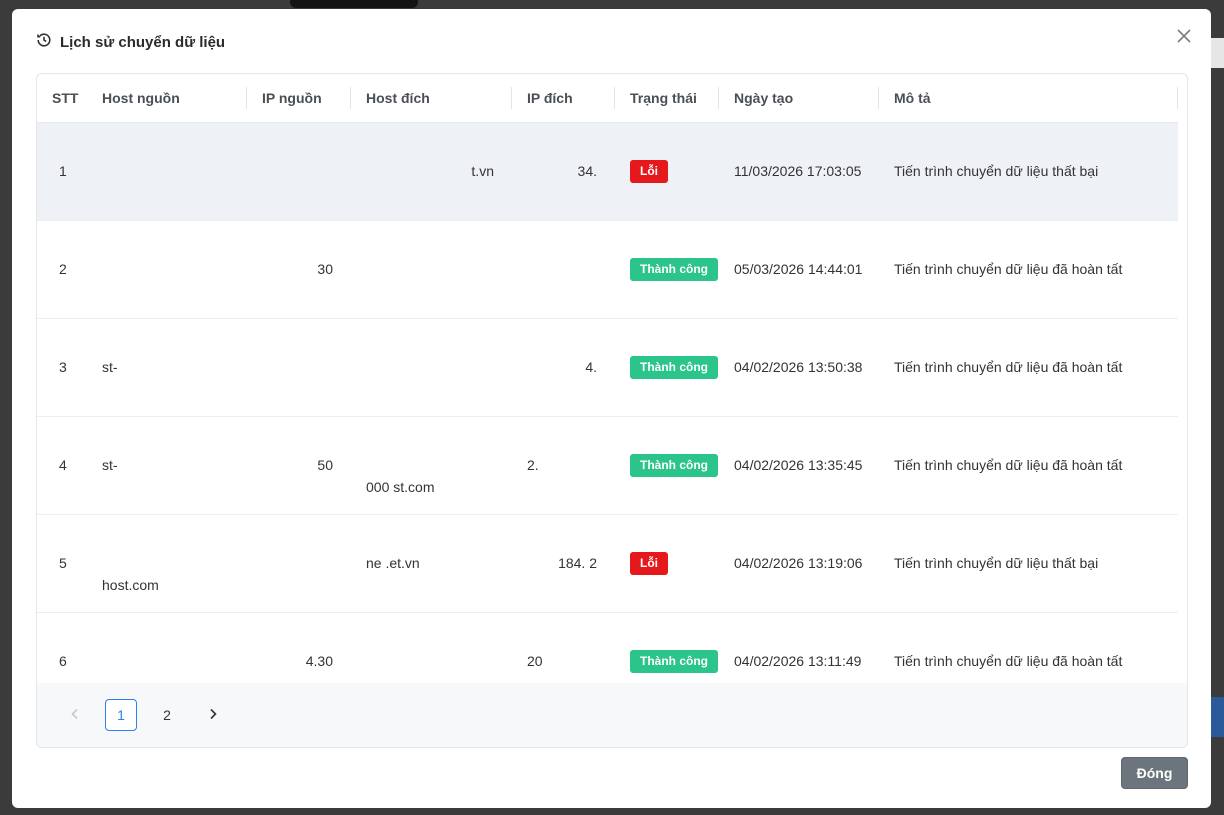  I want to click on modal-header: Lịch sử chuyển dữ liệu, so click(611, 41).